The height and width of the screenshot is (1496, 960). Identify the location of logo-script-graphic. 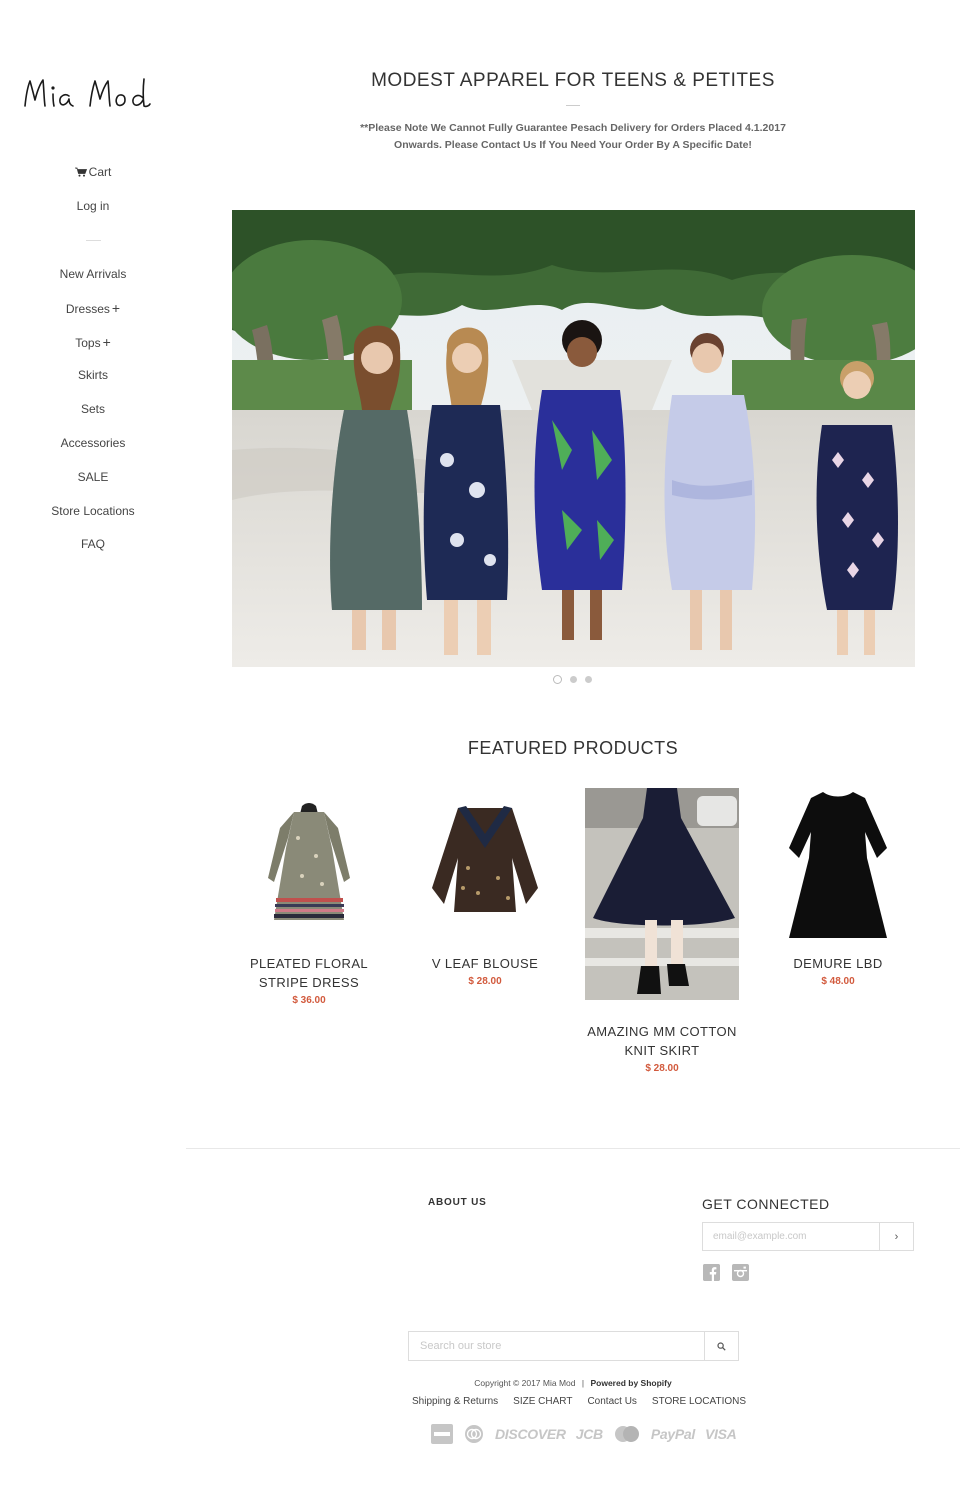
(87, 93).